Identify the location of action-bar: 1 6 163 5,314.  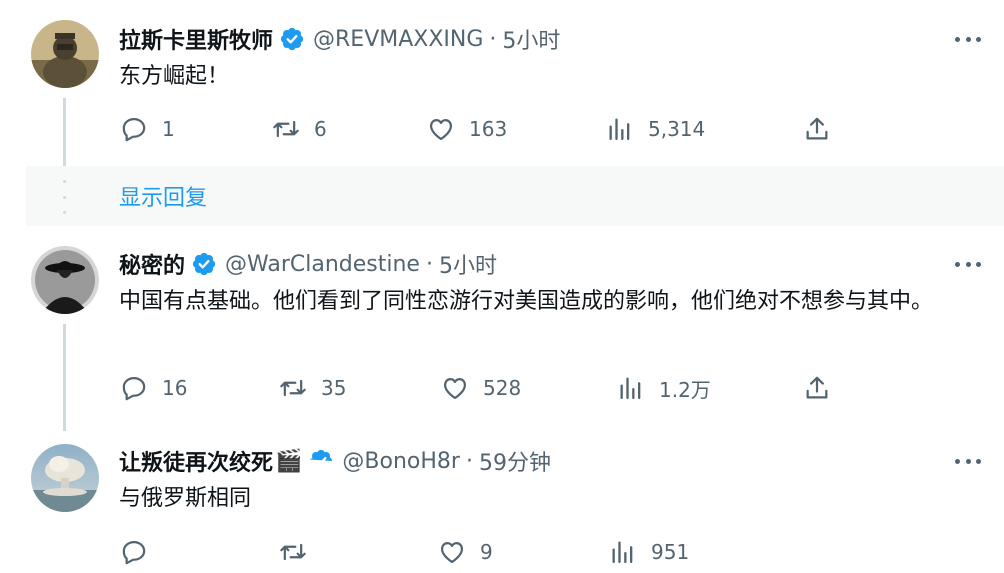
(502, 129).